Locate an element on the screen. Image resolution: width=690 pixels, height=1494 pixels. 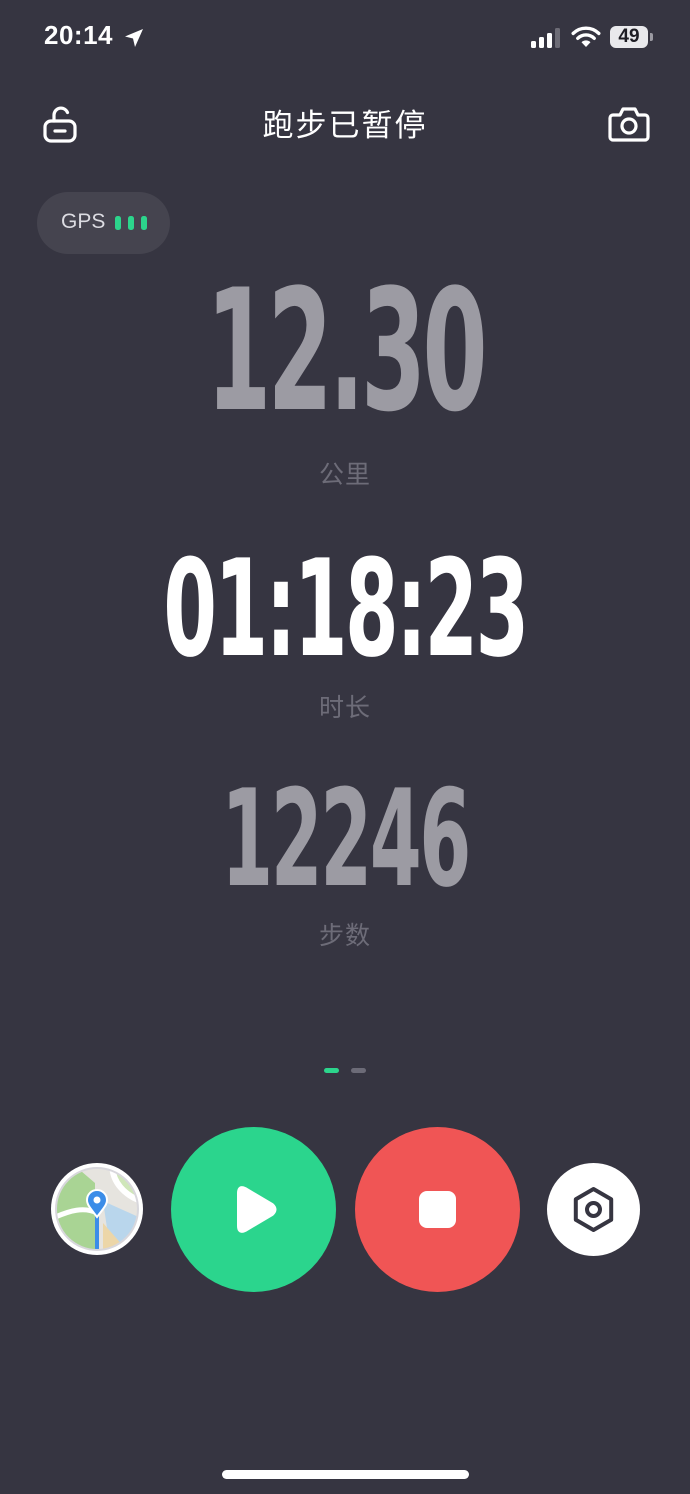
location-arrow-icon is located at coordinates (134, 38).